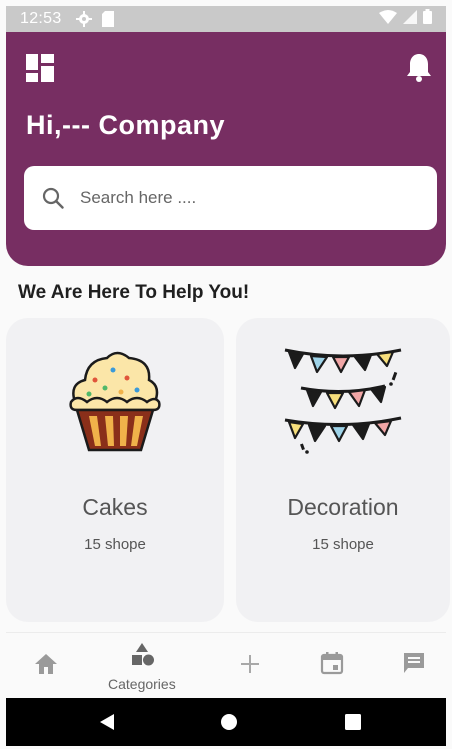  I want to click on nav-home, so click(46, 666).